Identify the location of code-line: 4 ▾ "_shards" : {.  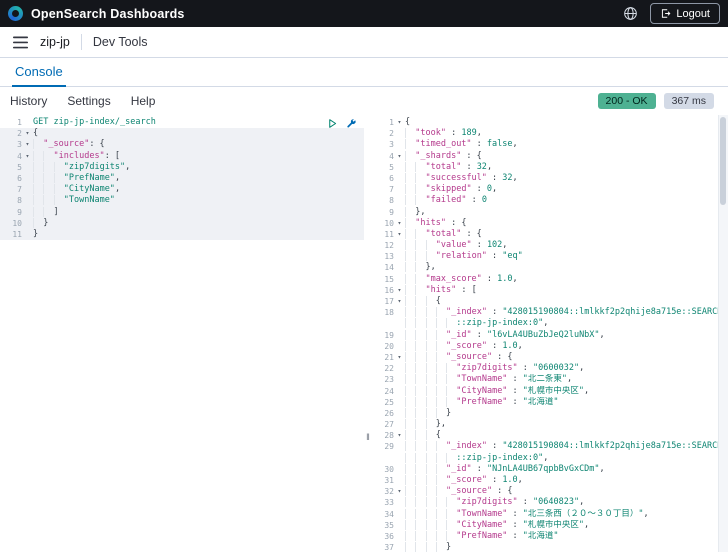
(435, 155).